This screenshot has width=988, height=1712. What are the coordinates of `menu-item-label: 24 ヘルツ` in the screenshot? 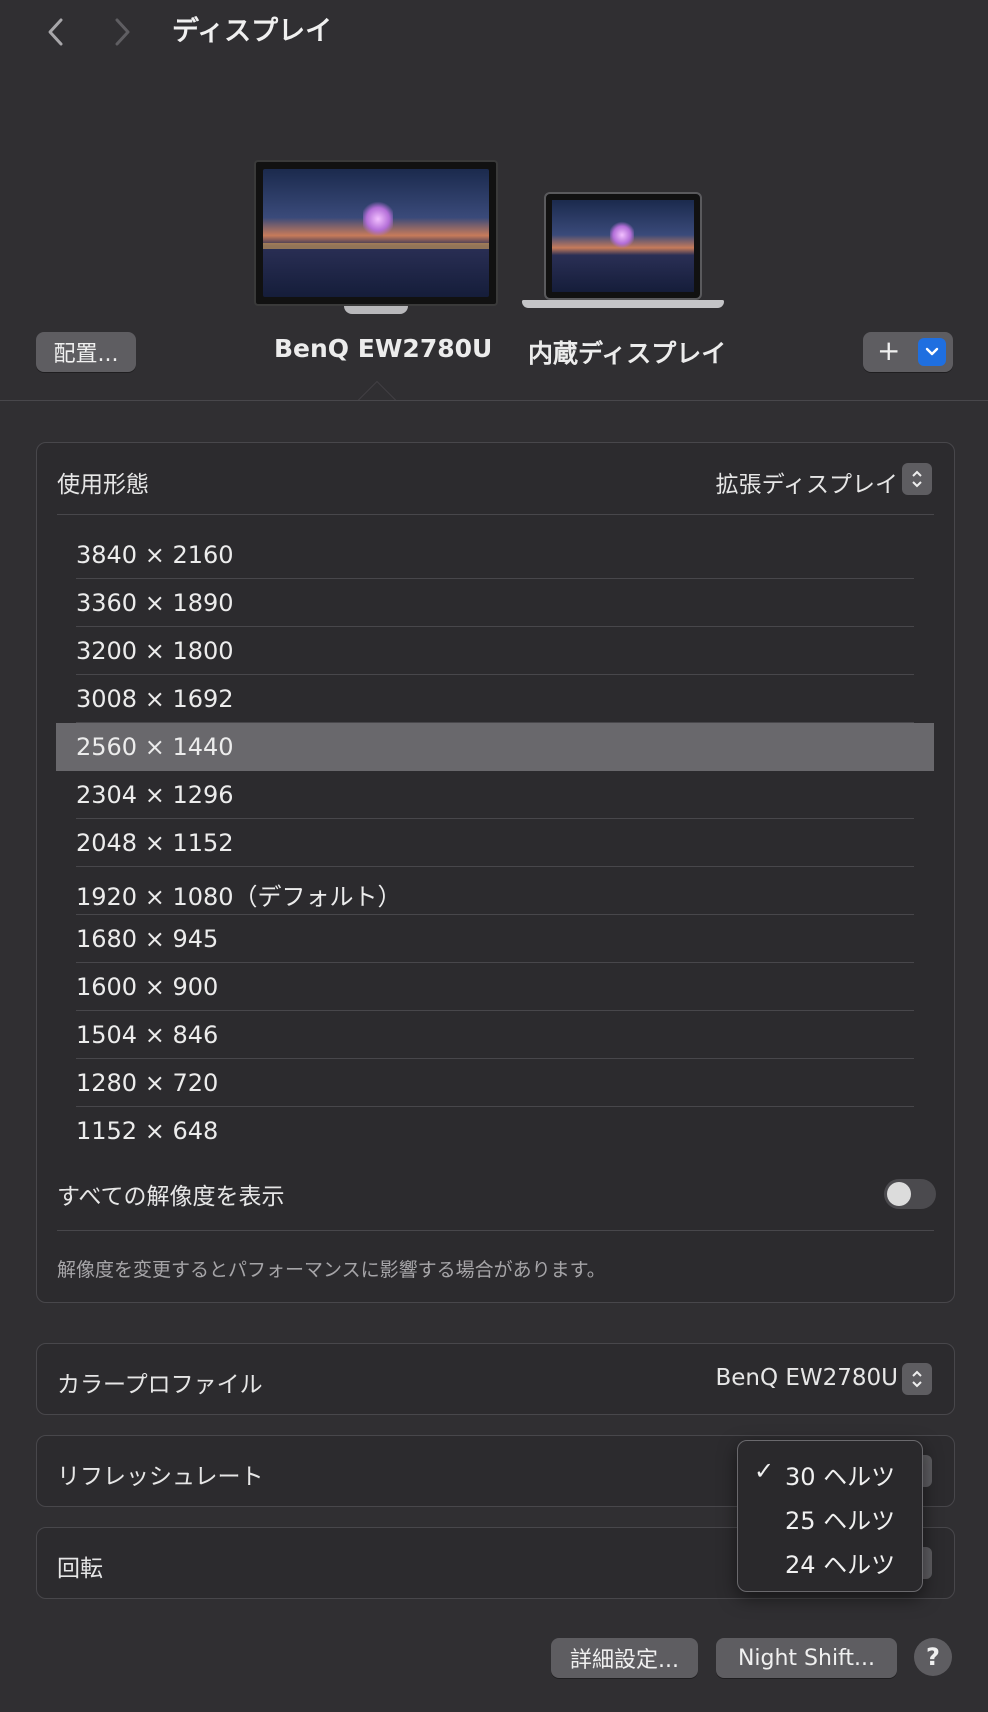 It's located at (840, 1565).